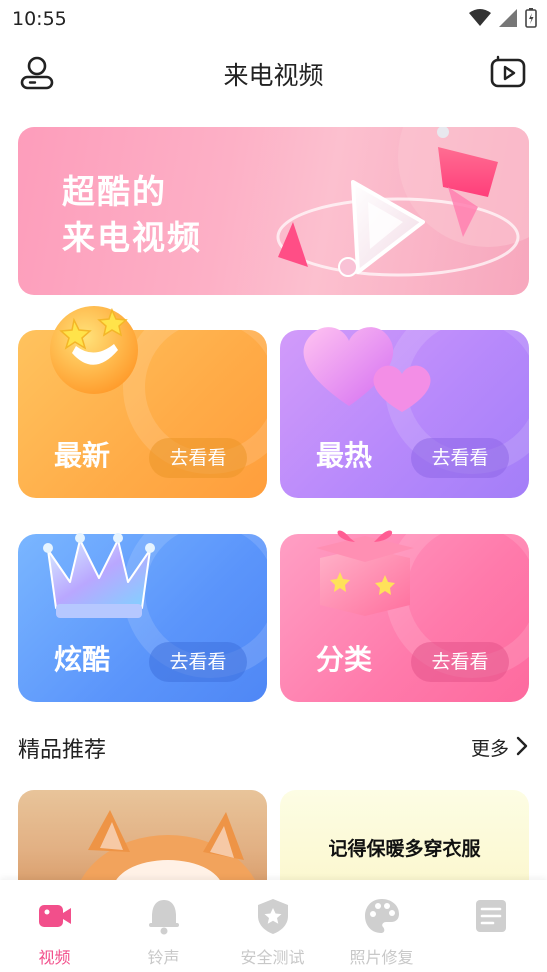  Describe the element at coordinates (94, 350) in the screenshot. I see `star-eyes-emoji-icon` at that location.